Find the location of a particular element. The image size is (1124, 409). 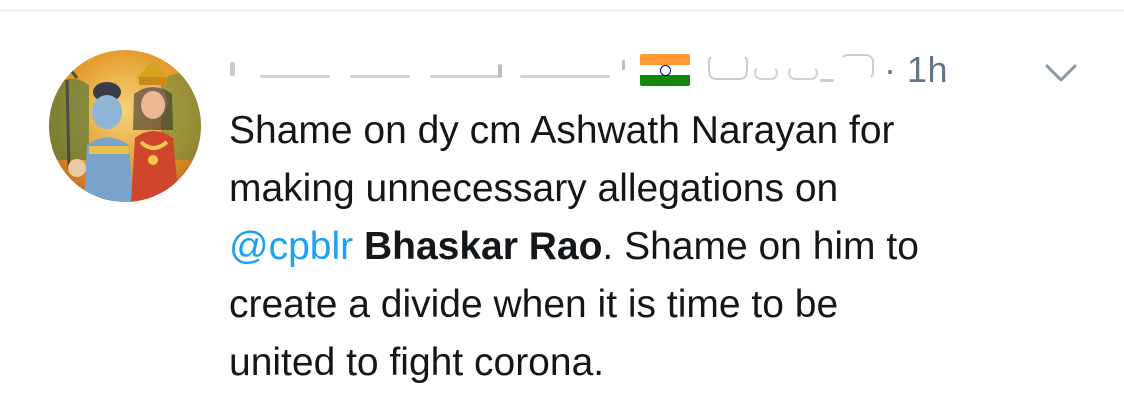

india-flag-icon is located at coordinates (665, 70).